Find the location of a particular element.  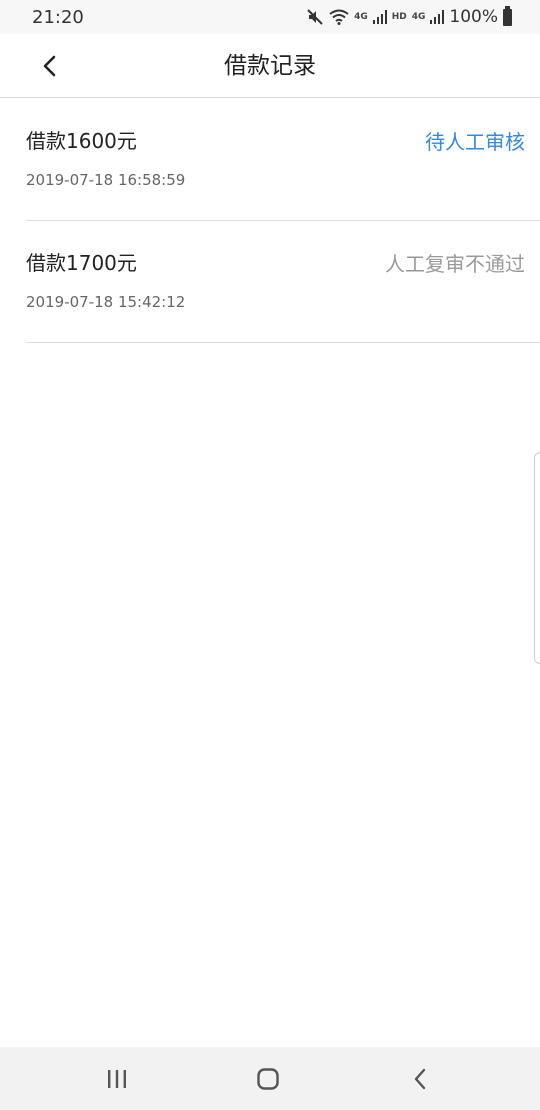

chevron-left-icon is located at coordinates (49, 66).